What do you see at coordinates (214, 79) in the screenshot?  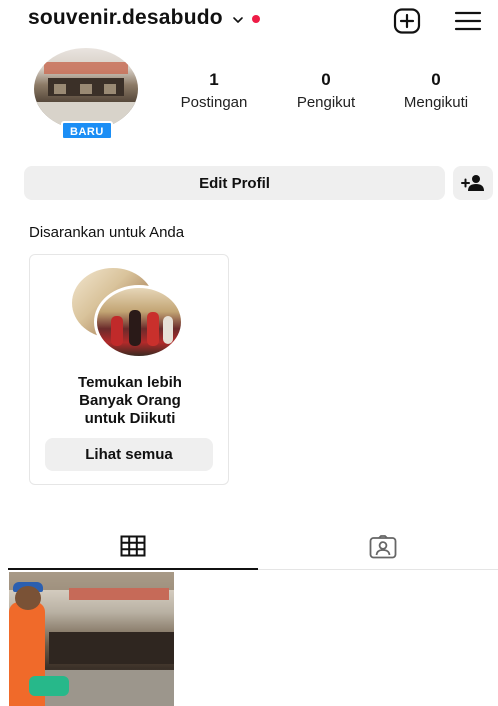 I see `stat-posts-value: 1` at bounding box center [214, 79].